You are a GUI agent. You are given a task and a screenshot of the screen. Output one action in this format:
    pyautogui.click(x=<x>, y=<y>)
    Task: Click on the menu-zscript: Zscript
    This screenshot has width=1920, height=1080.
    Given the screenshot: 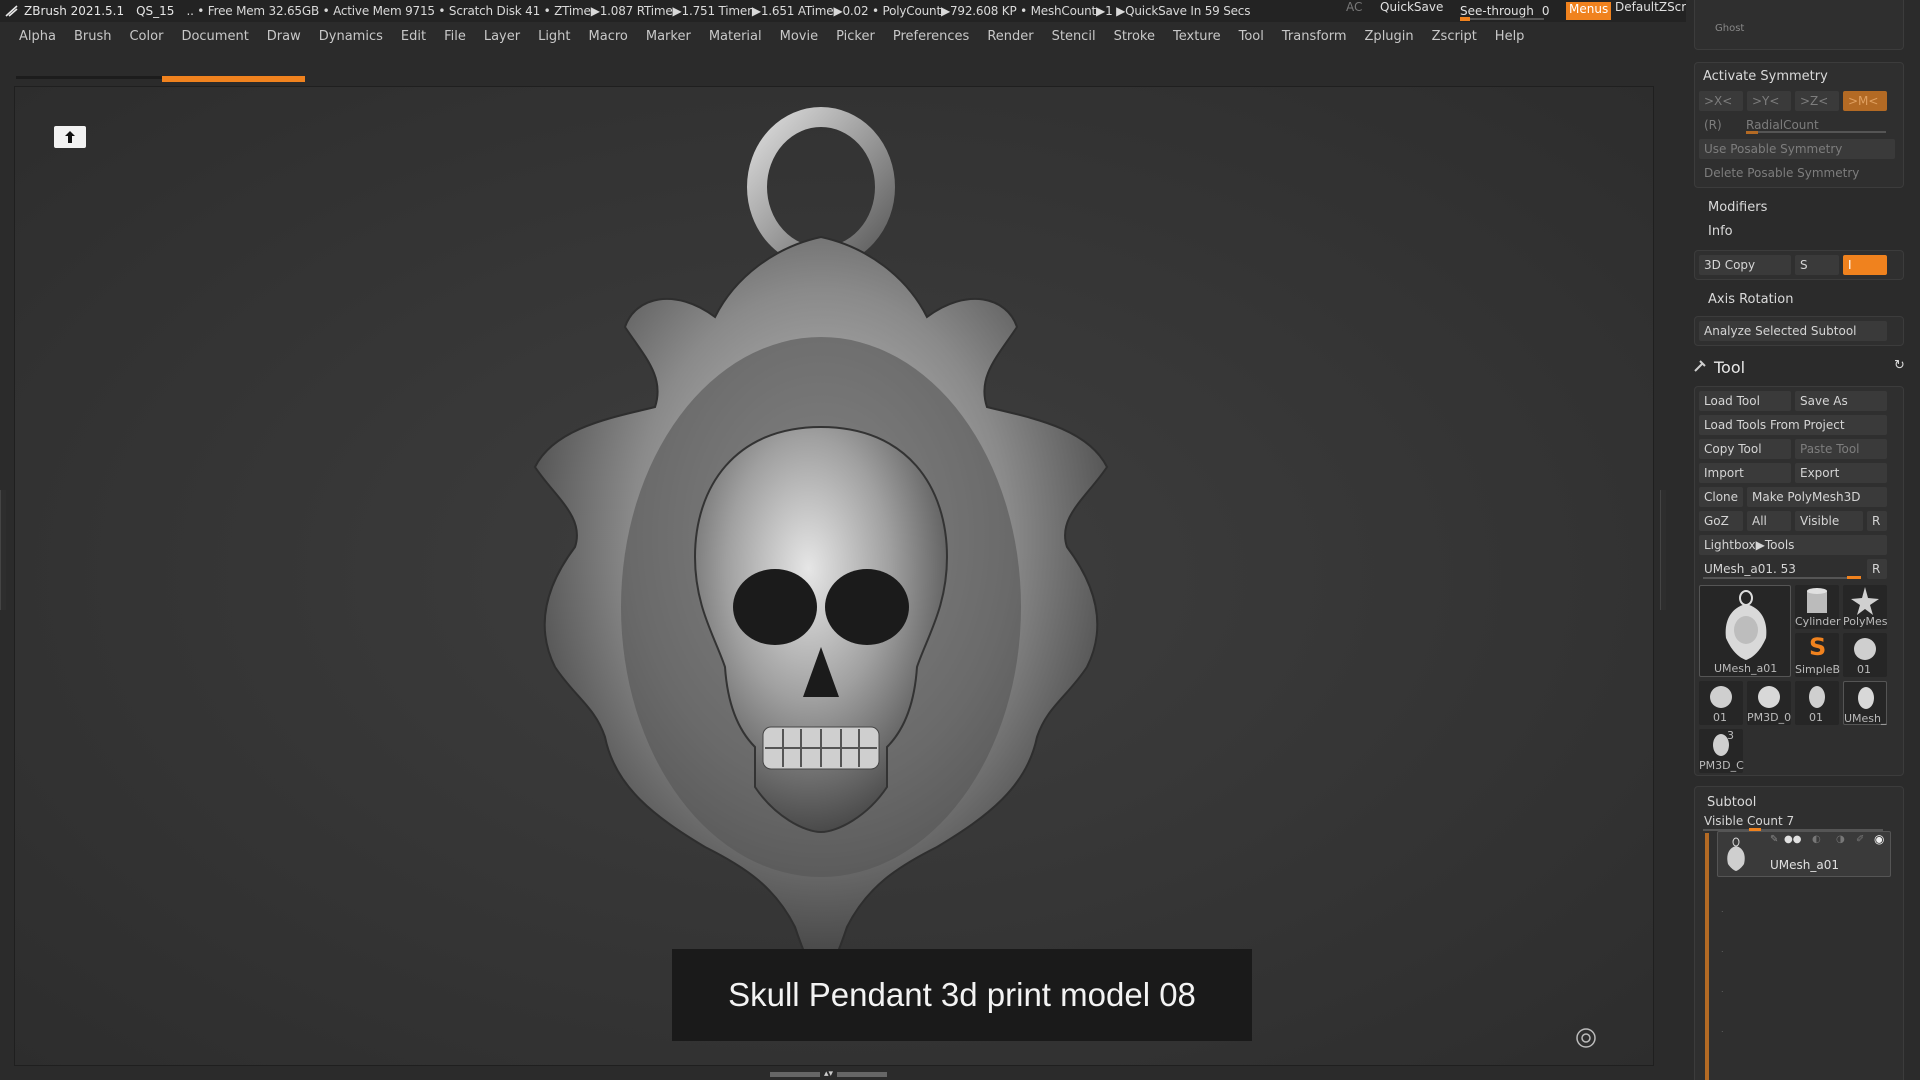 What is the action you would take?
    pyautogui.click(x=1454, y=36)
    